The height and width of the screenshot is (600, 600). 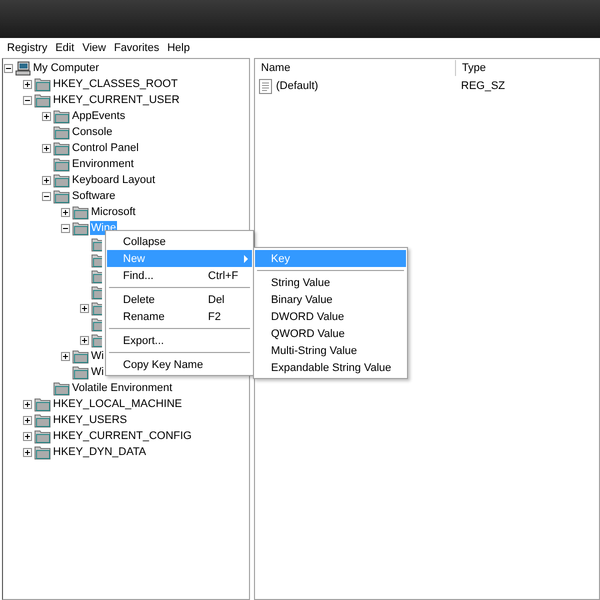 I want to click on tree-item: Volatile Environment, so click(x=122, y=388).